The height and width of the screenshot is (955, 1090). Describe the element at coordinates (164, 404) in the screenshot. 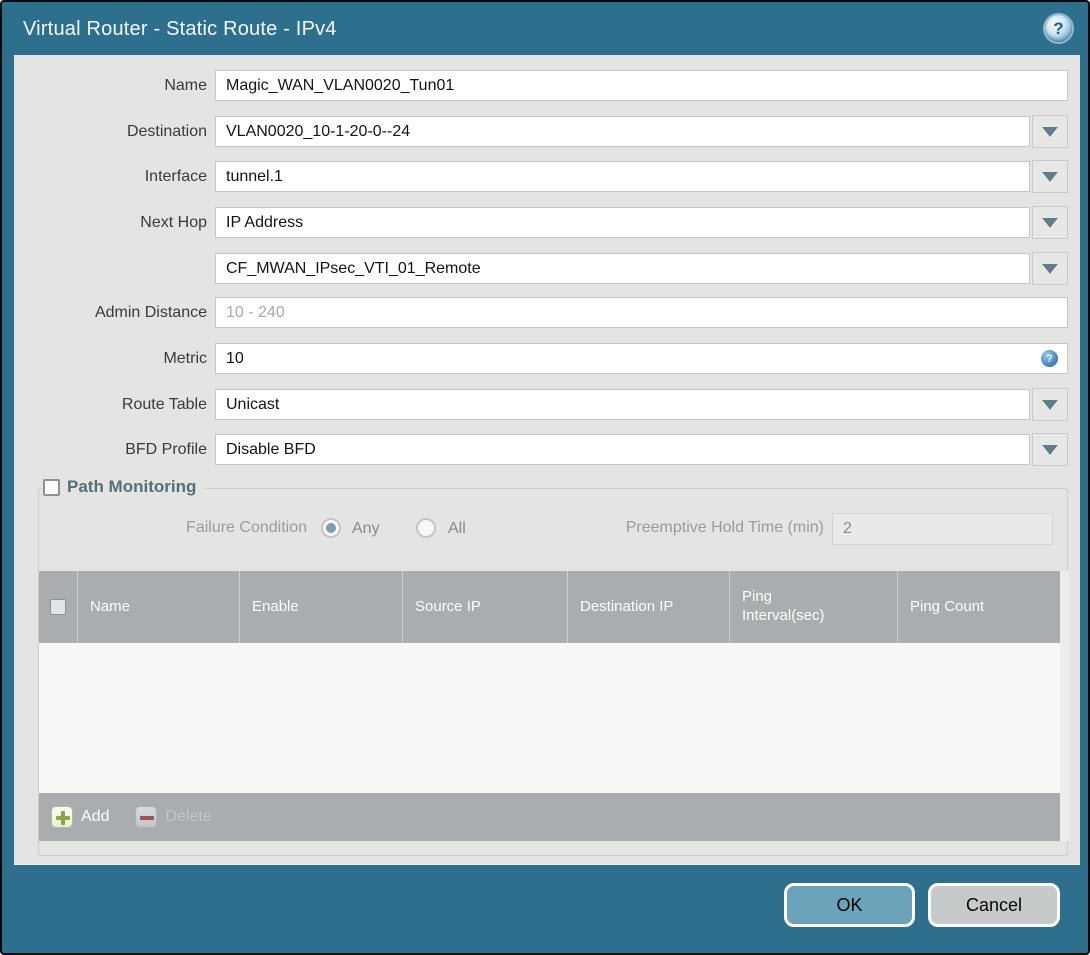

I see `route-table-label: Route Table` at that location.